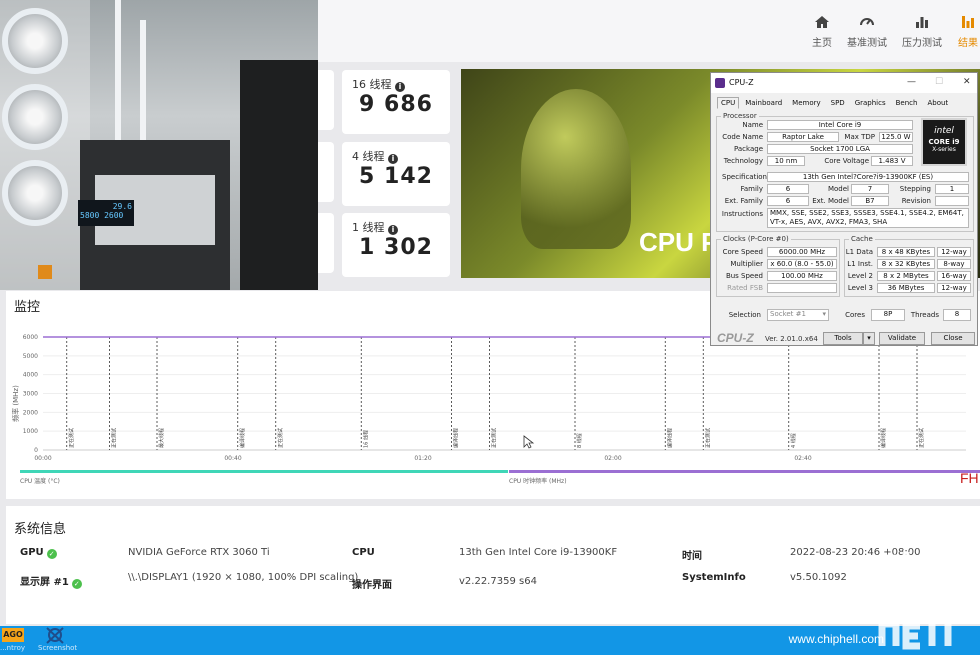 The width and height of the screenshot is (980, 655). Describe the element at coordinates (906, 276) in the screenshot. I see `l2-value: 8 x 2 MBytes` at that location.